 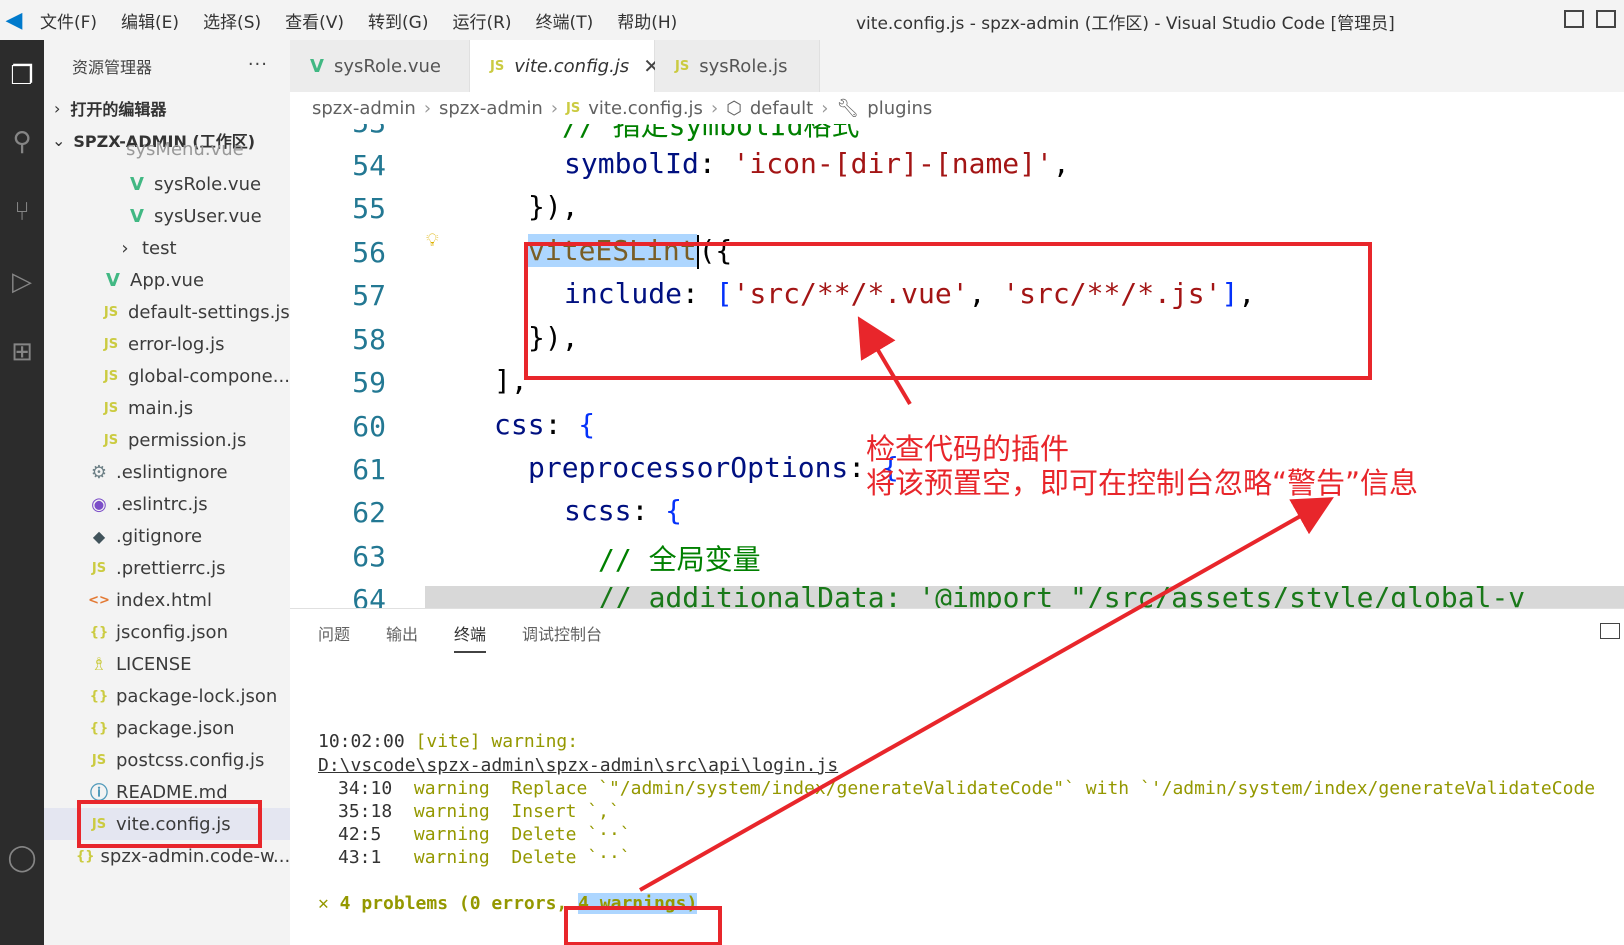 What do you see at coordinates (22, 212) in the screenshot?
I see `source-control-icon: ⑂` at bounding box center [22, 212].